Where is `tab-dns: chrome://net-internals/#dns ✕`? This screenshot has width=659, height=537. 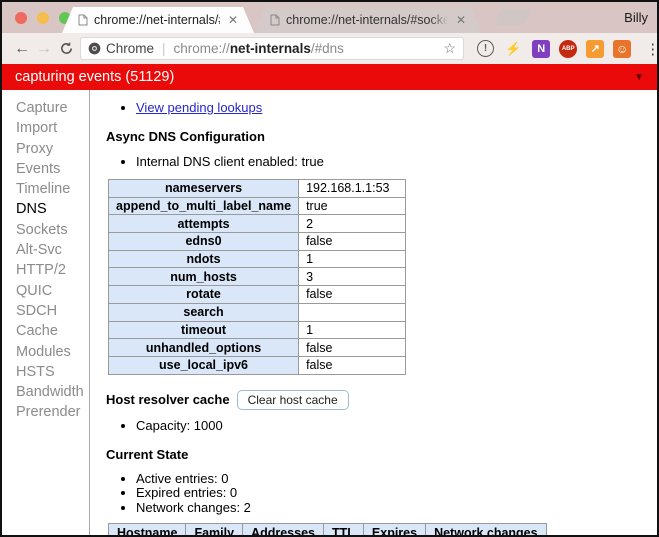 tab-dns: chrome://net-internals/#dns ✕ is located at coordinates (158, 20).